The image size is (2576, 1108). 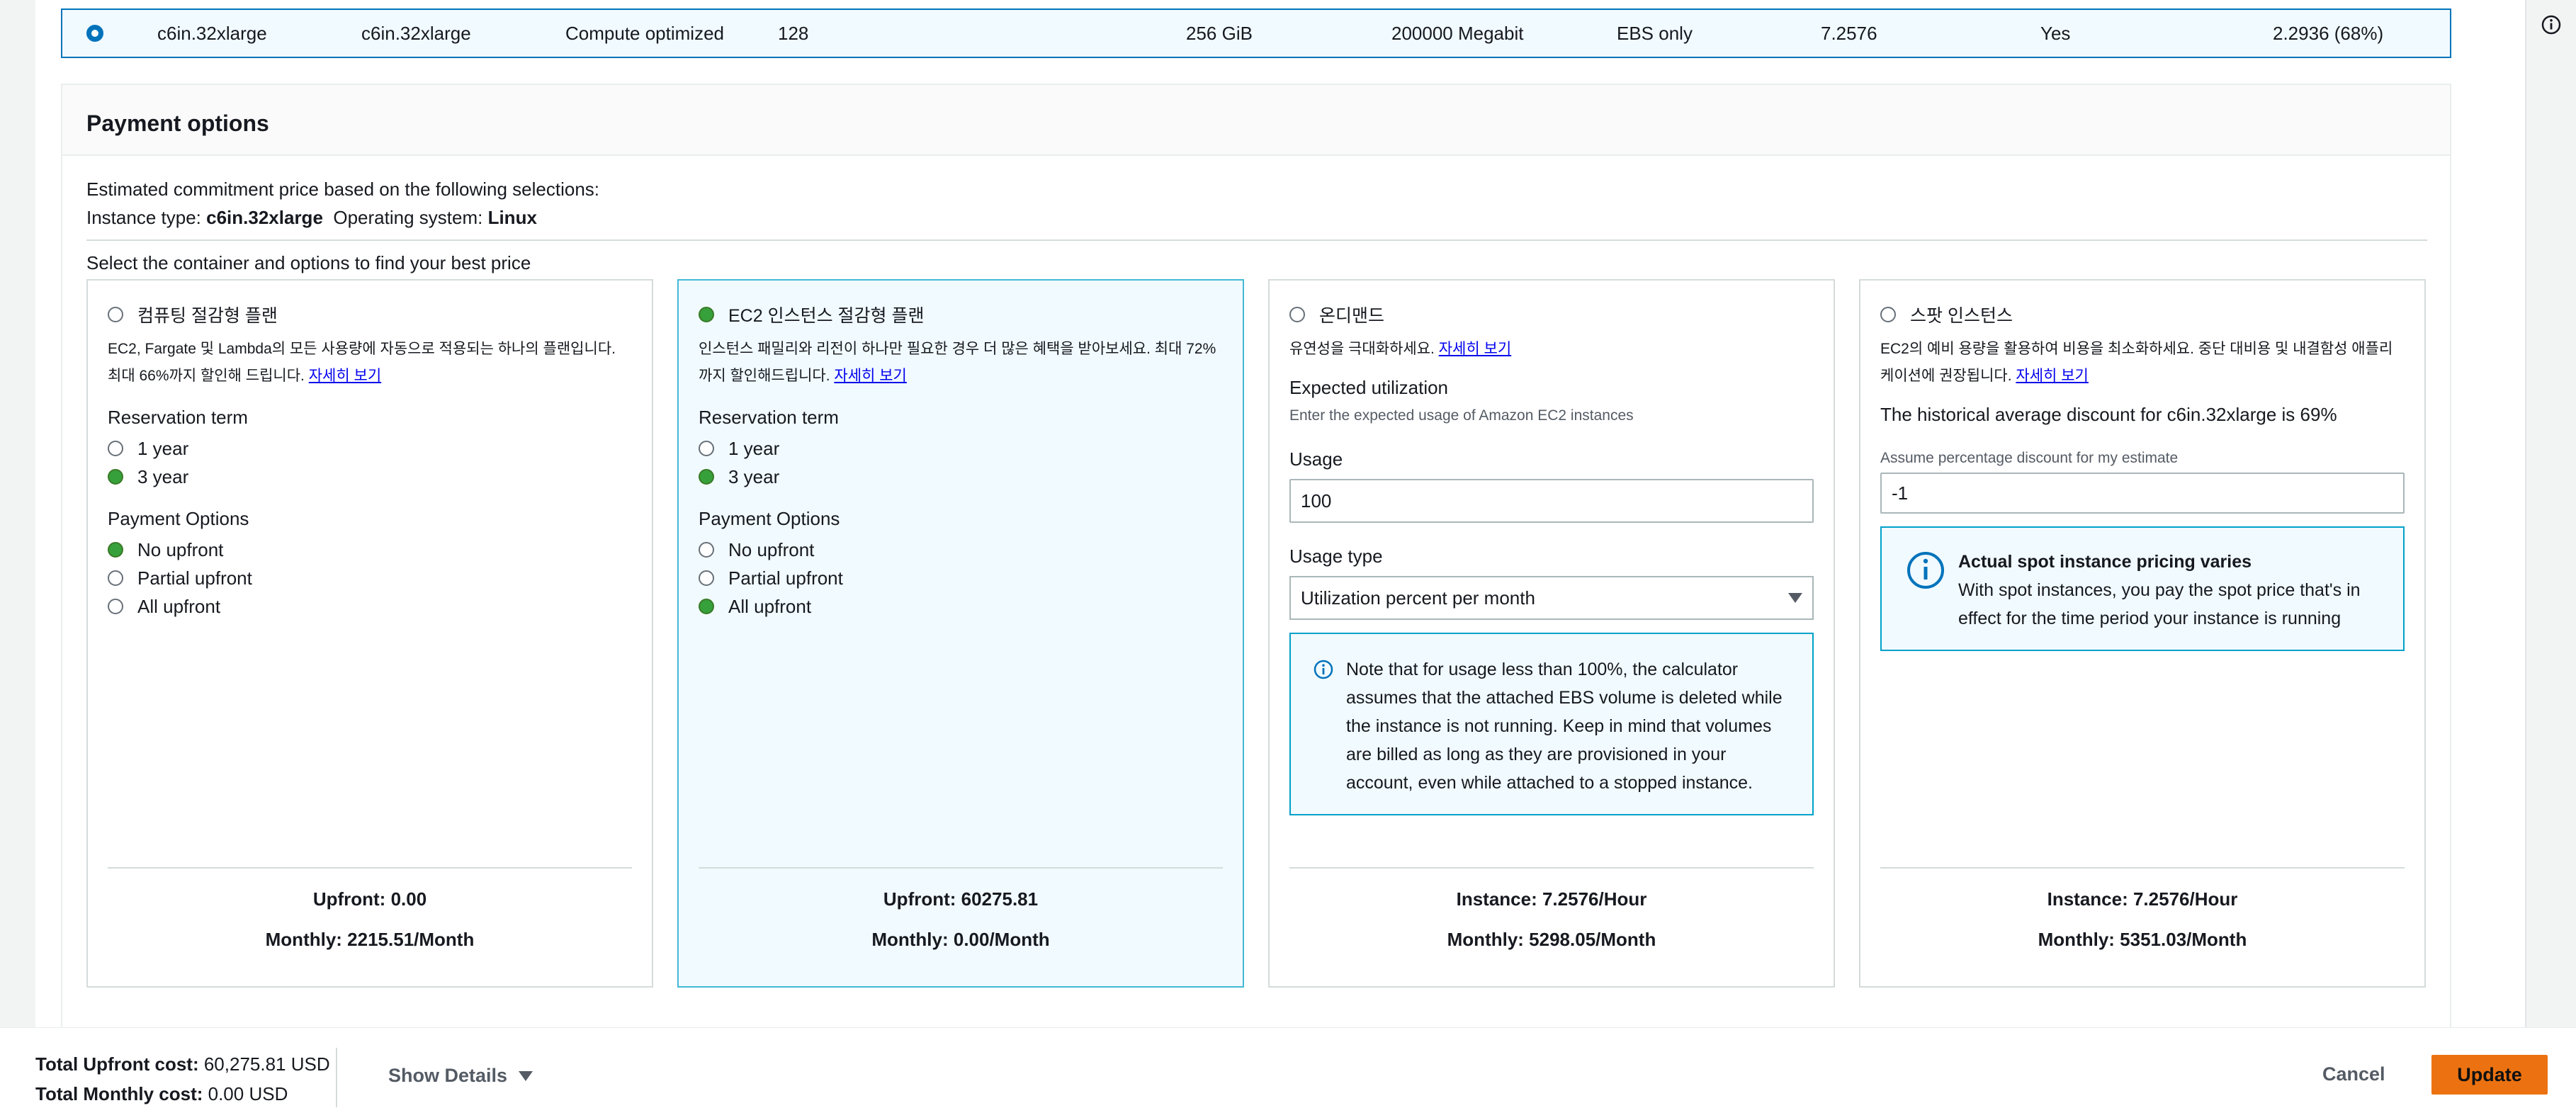 I want to click on ec2-term-1yr: 1 year, so click(x=961, y=448).